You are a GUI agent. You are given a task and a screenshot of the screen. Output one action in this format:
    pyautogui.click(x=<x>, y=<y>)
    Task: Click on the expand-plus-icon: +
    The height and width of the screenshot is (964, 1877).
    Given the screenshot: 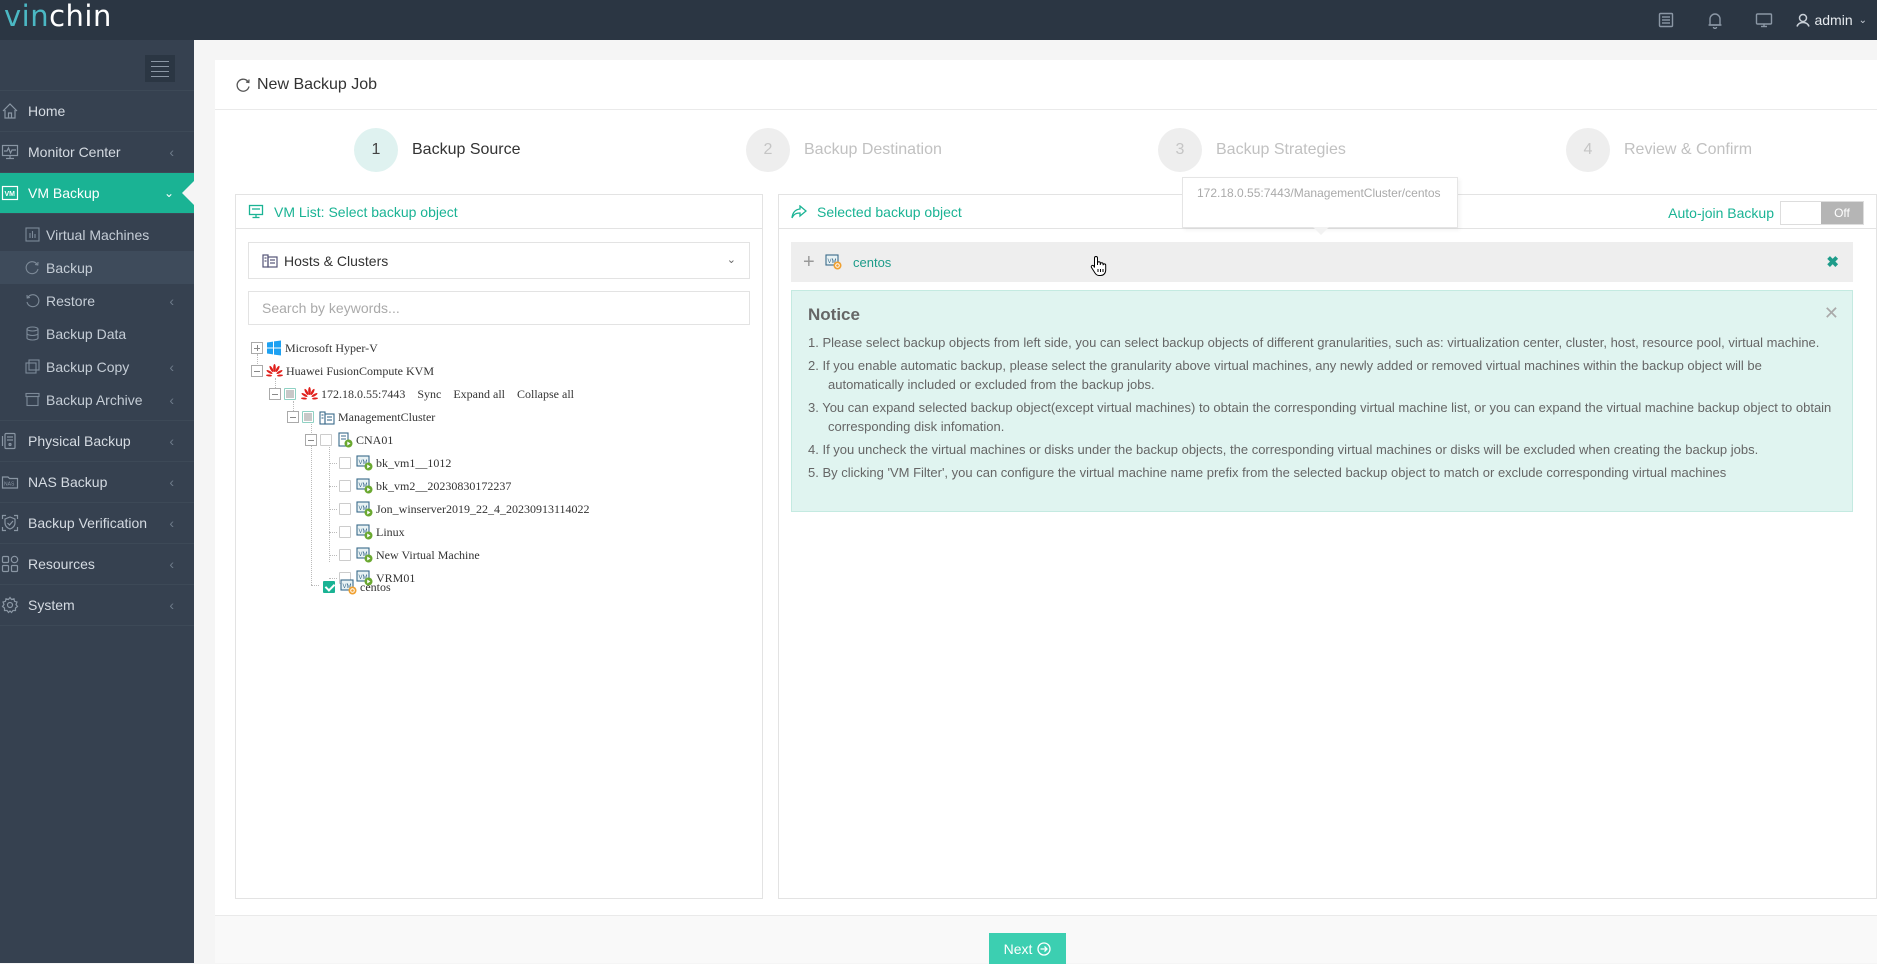 What is the action you would take?
    pyautogui.click(x=810, y=262)
    